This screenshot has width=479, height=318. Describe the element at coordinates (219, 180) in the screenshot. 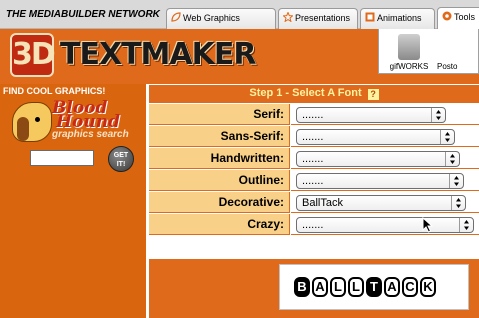

I see `row-label: Outline:` at that location.